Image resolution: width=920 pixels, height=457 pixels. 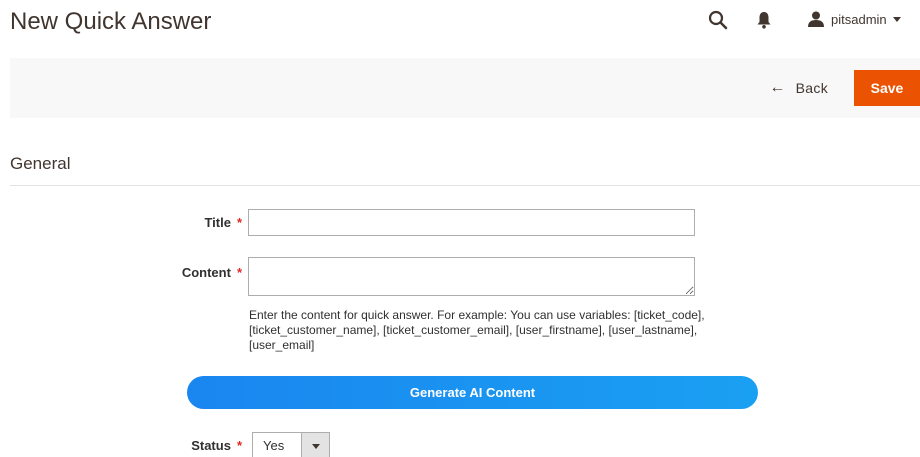 I want to click on page-actions-bar: ← Back Save, so click(x=465, y=88).